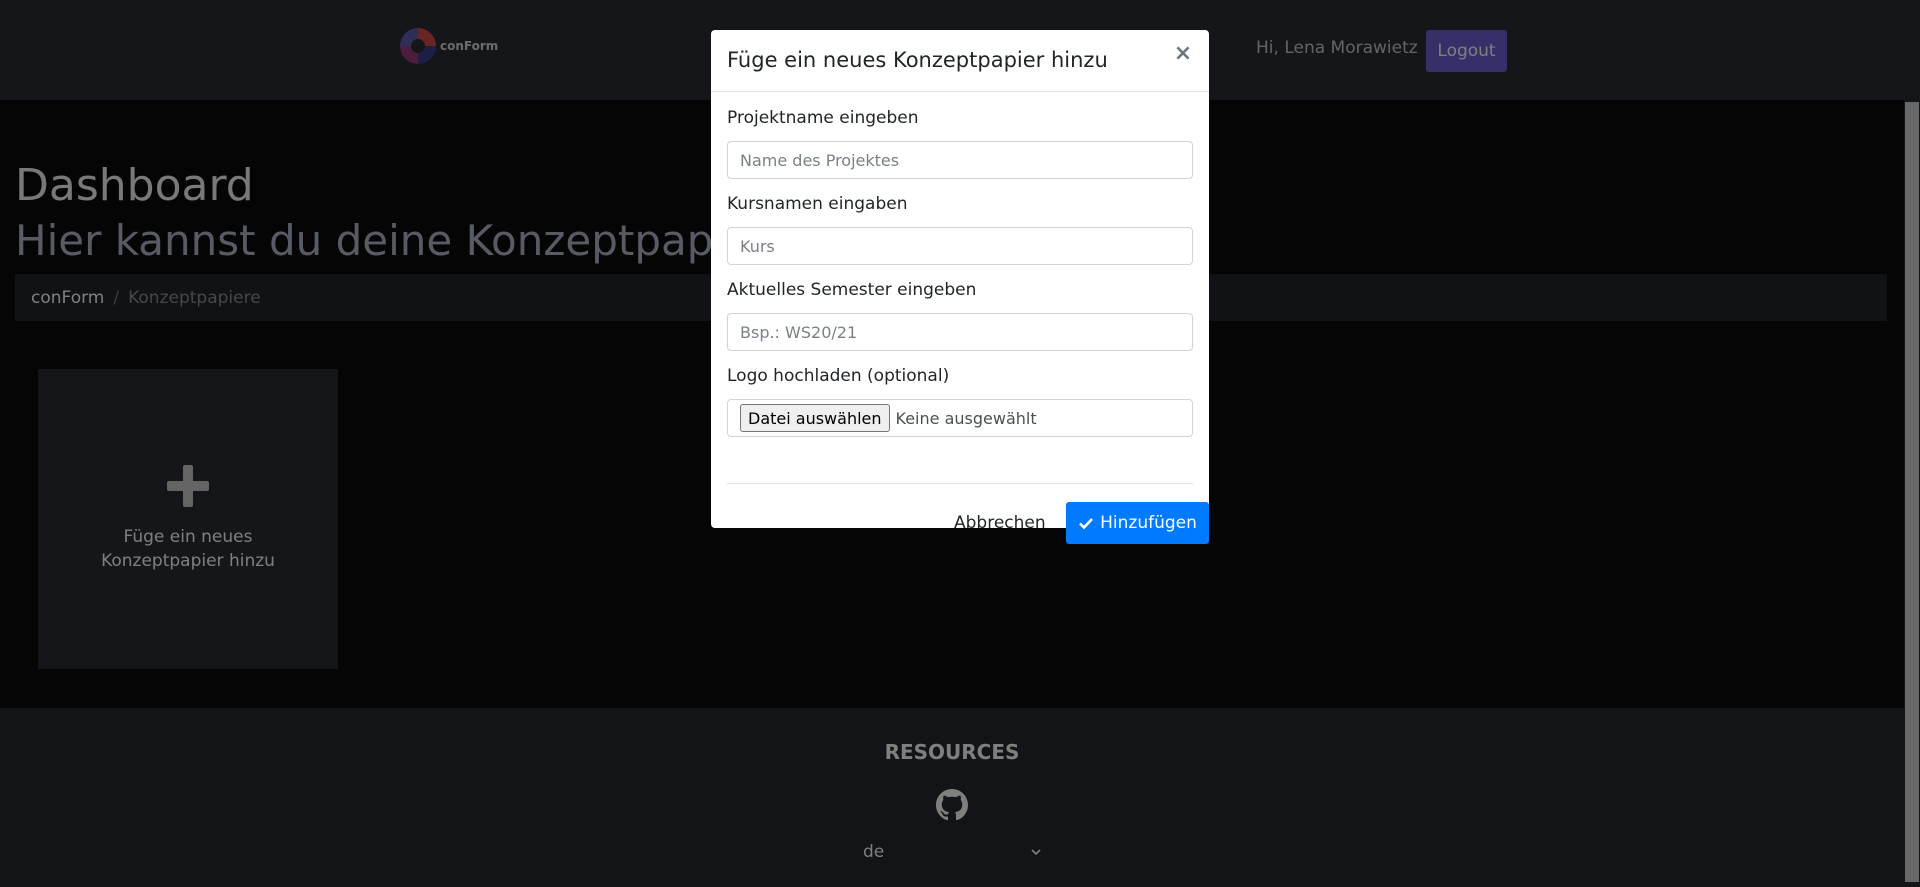  I want to click on semester-input, so click(960, 332).